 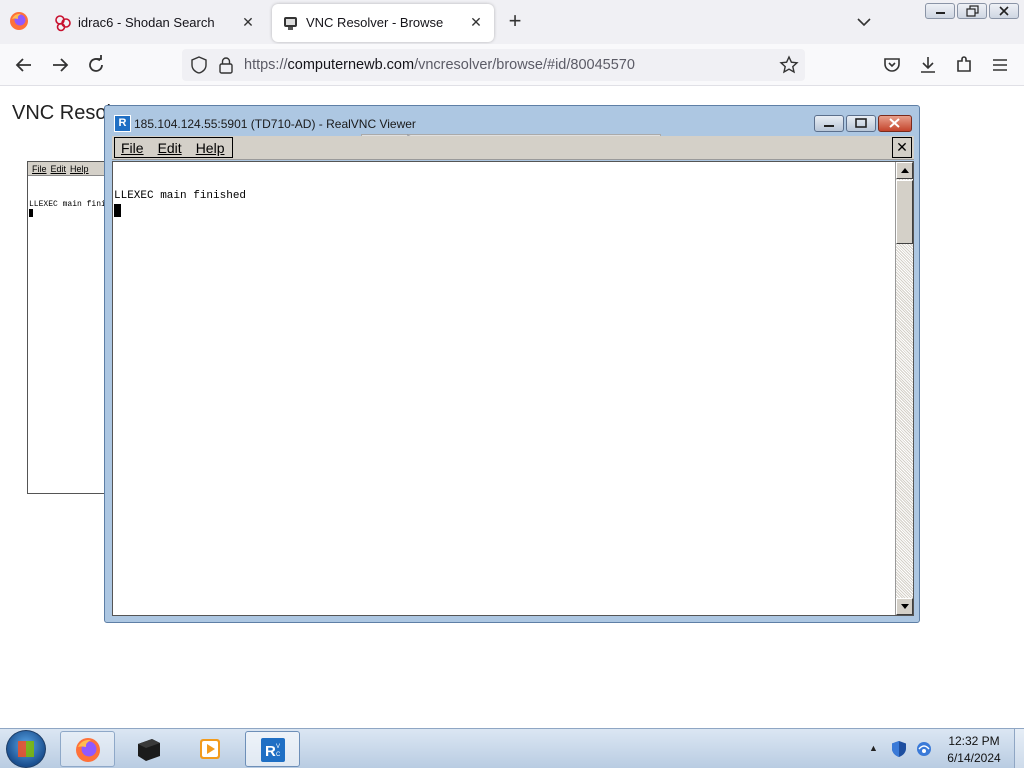 I want to click on network-icon, so click(x=924, y=749).